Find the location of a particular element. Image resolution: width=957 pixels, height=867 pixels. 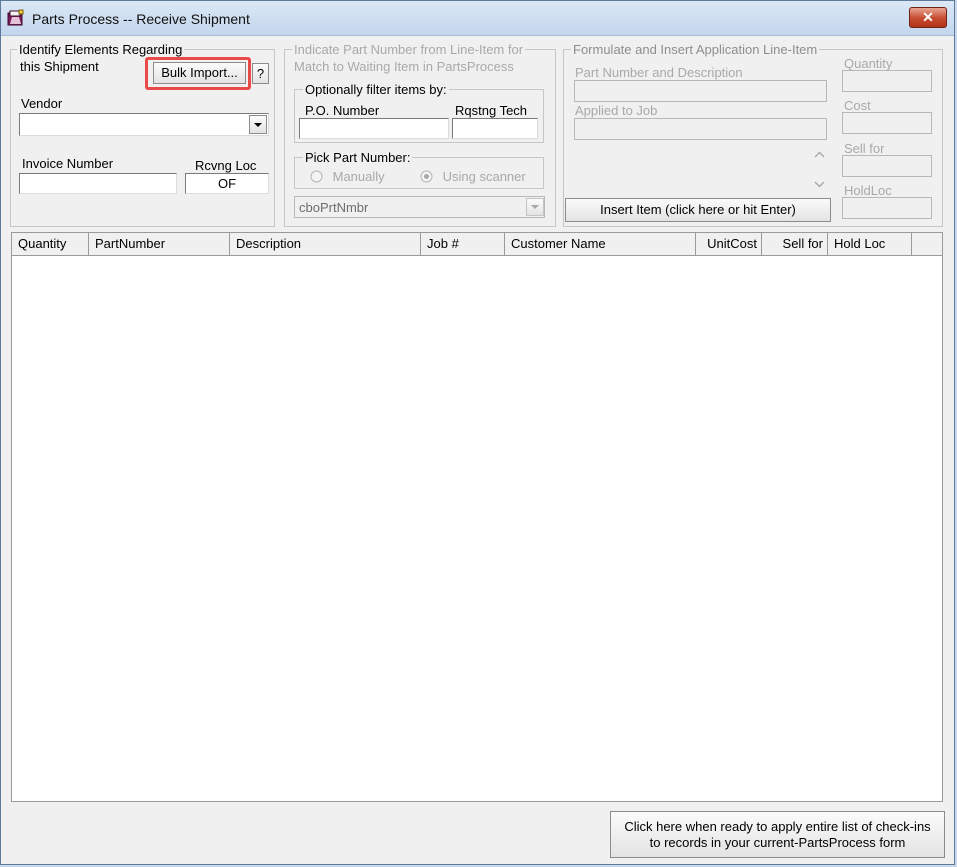

col-hold-loc: Hold Loc is located at coordinates (870, 244).